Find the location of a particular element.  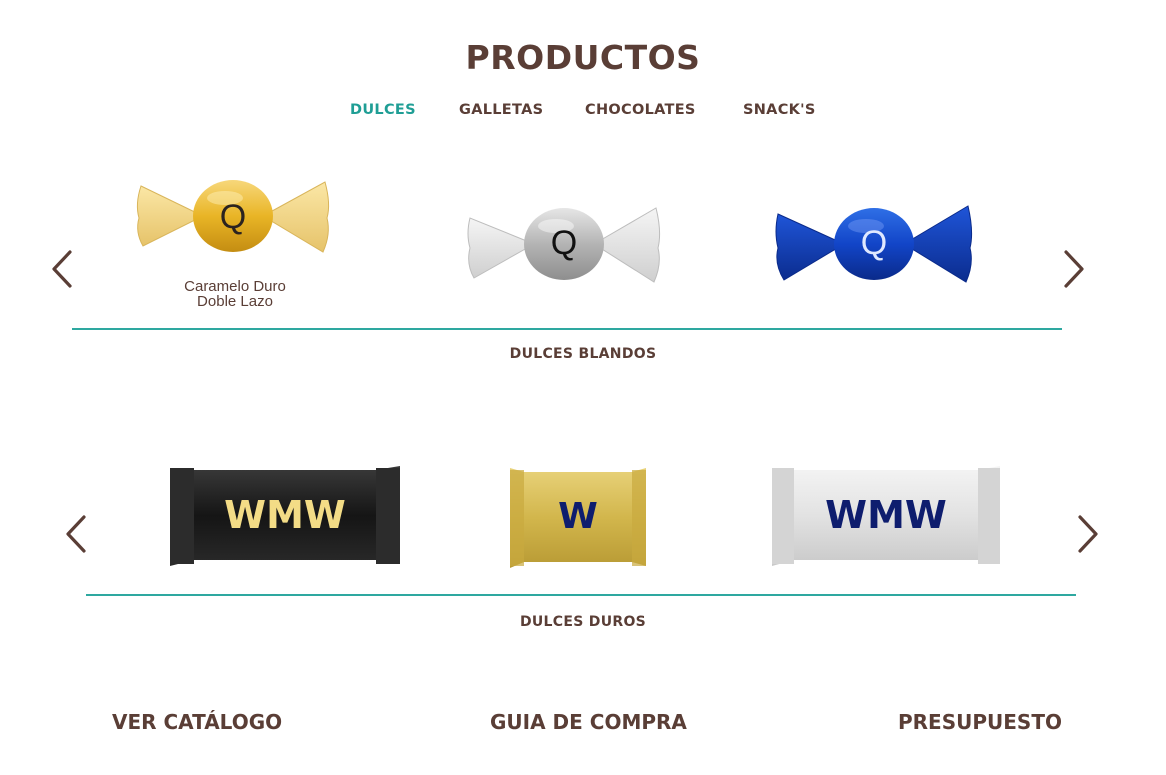

buying-guide-link: GUIA DE COMPRA is located at coordinates (588, 722).